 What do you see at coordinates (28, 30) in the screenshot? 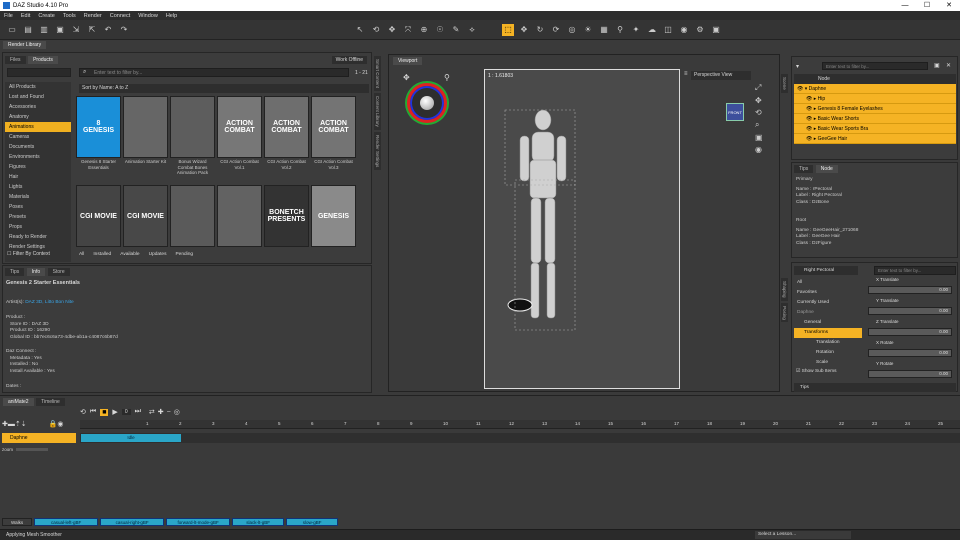
I see `open-icon: ▤` at bounding box center [28, 30].